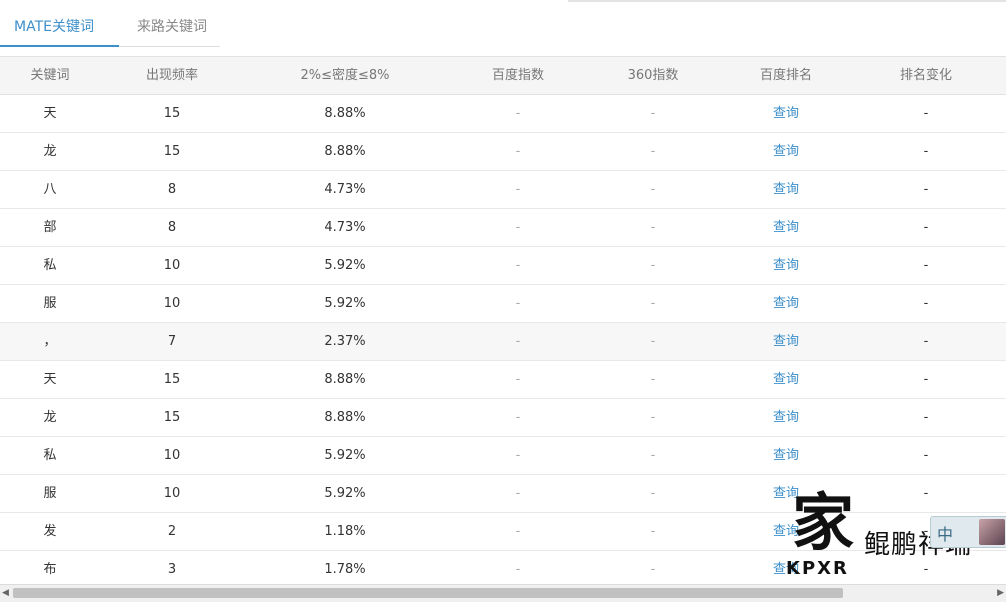 The width and height of the screenshot is (1006, 602). Describe the element at coordinates (50, 341) in the screenshot. I see `cell-keyword: ，` at that location.